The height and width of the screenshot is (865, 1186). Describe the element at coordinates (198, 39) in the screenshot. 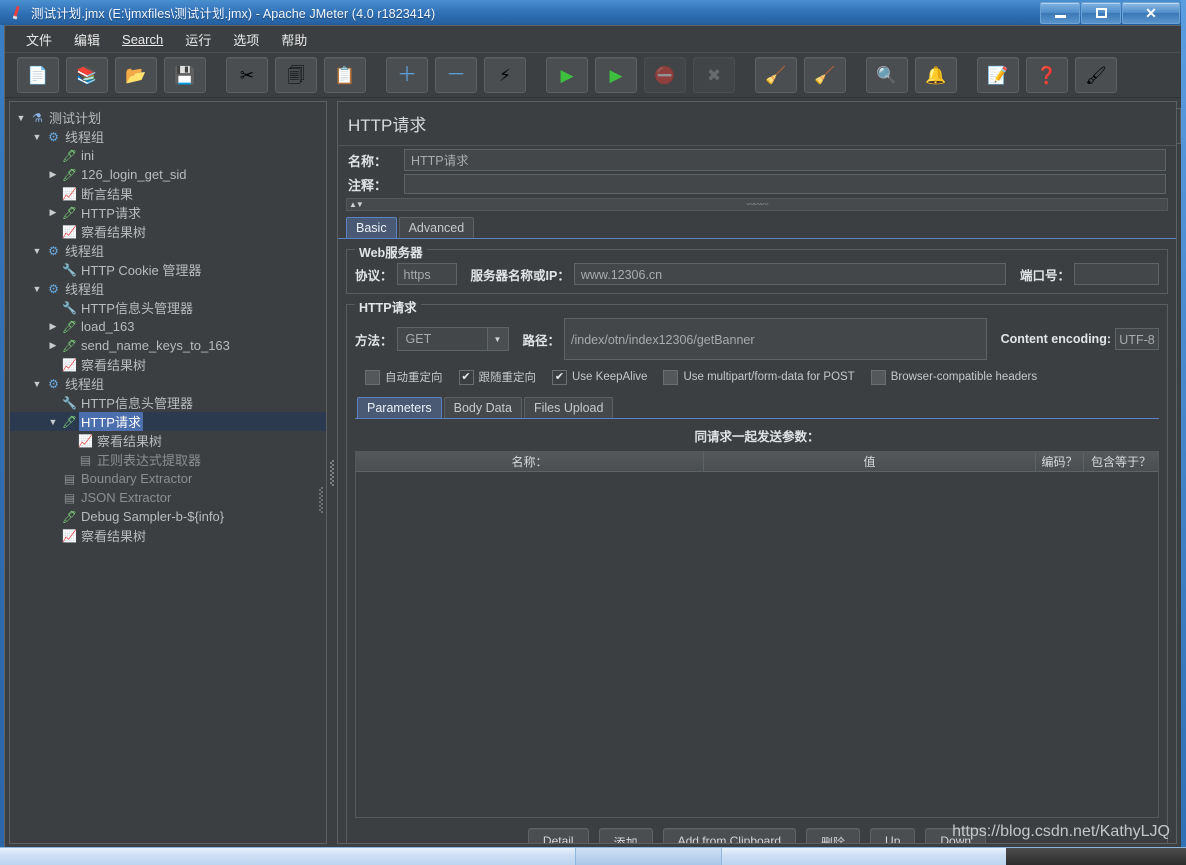

I see `menu-run: 运行` at that location.